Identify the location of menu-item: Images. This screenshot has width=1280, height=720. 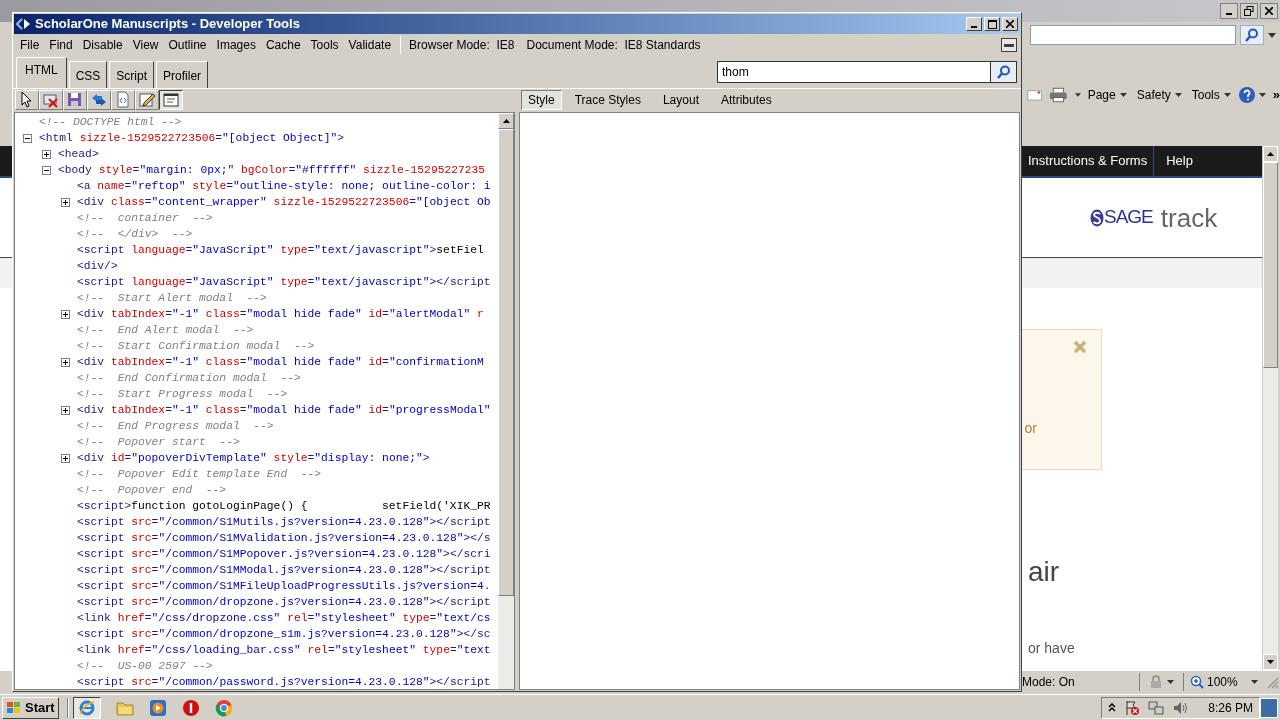
(236, 45).